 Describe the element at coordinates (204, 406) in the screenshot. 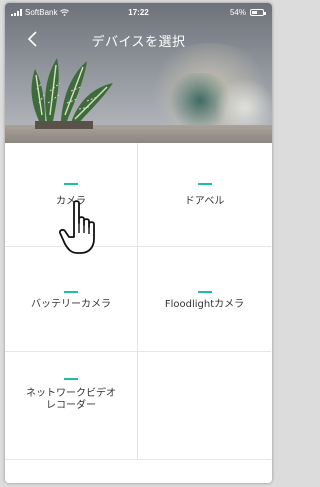

I see `empty-cell` at that location.